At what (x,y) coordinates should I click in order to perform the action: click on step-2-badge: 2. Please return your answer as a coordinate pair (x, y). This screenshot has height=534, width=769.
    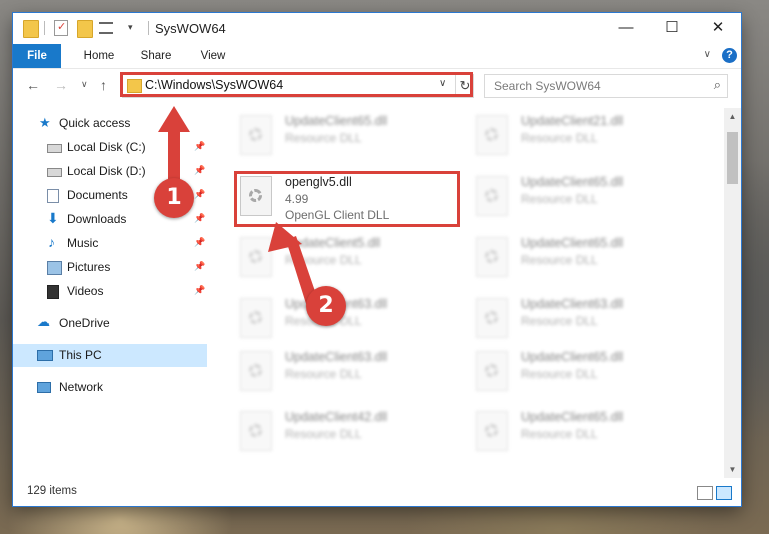
    Looking at the image, I should click on (326, 306).